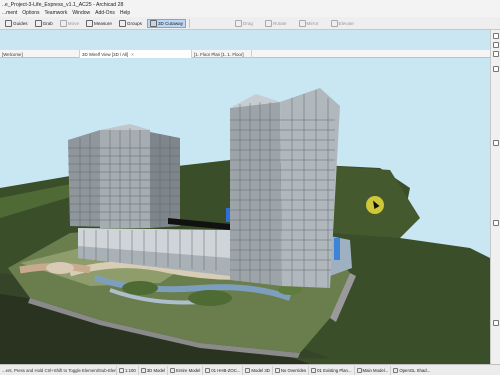 This screenshot has width=500, height=375. I want to click on grab-button: Grab, so click(44, 23).